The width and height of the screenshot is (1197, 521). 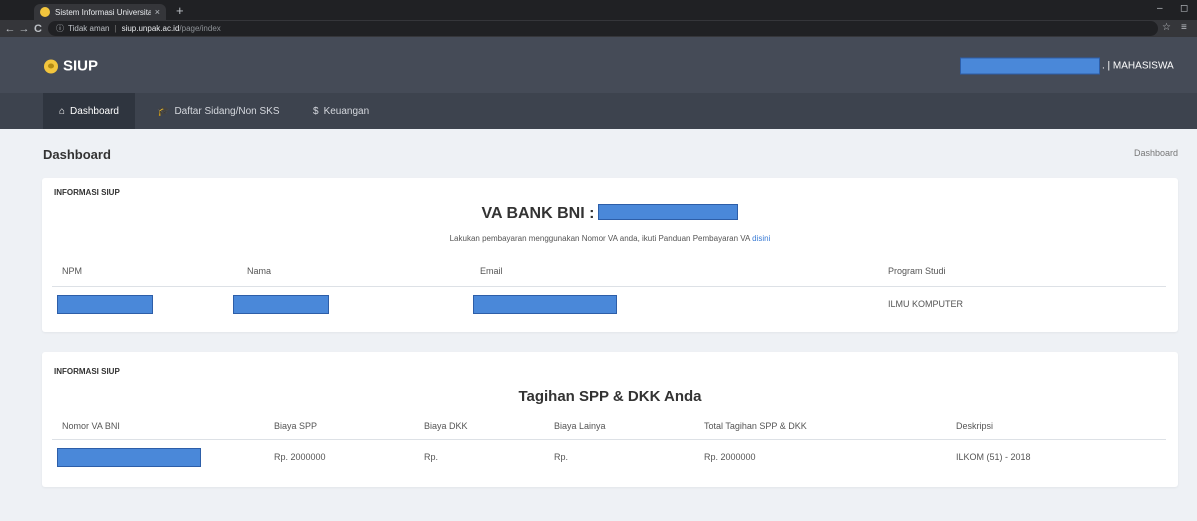 I want to click on security-label: Tidak aman, so click(x=89, y=28).